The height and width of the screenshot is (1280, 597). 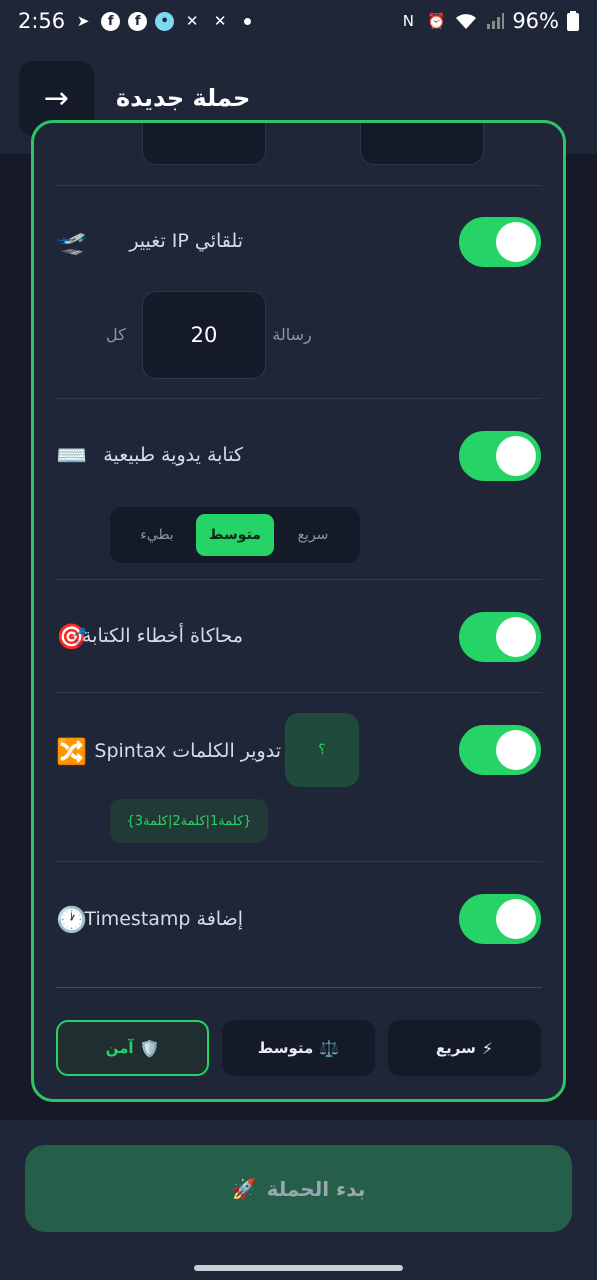 What do you see at coordinates (187, 751) in the screenshot?
I see `spintax-label: تدوير الكلمات Spintax` at bounding box center [187, 751].